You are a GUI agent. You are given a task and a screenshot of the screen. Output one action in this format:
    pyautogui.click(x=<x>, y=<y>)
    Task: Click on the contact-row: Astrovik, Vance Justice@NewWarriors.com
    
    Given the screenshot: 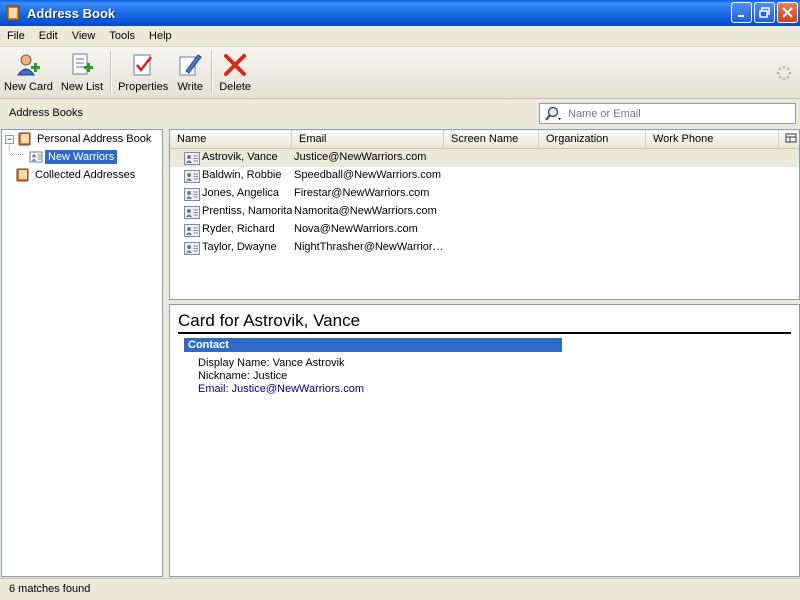 What is the action you would take?
    pyautogui.click(x=484, y=158)
    